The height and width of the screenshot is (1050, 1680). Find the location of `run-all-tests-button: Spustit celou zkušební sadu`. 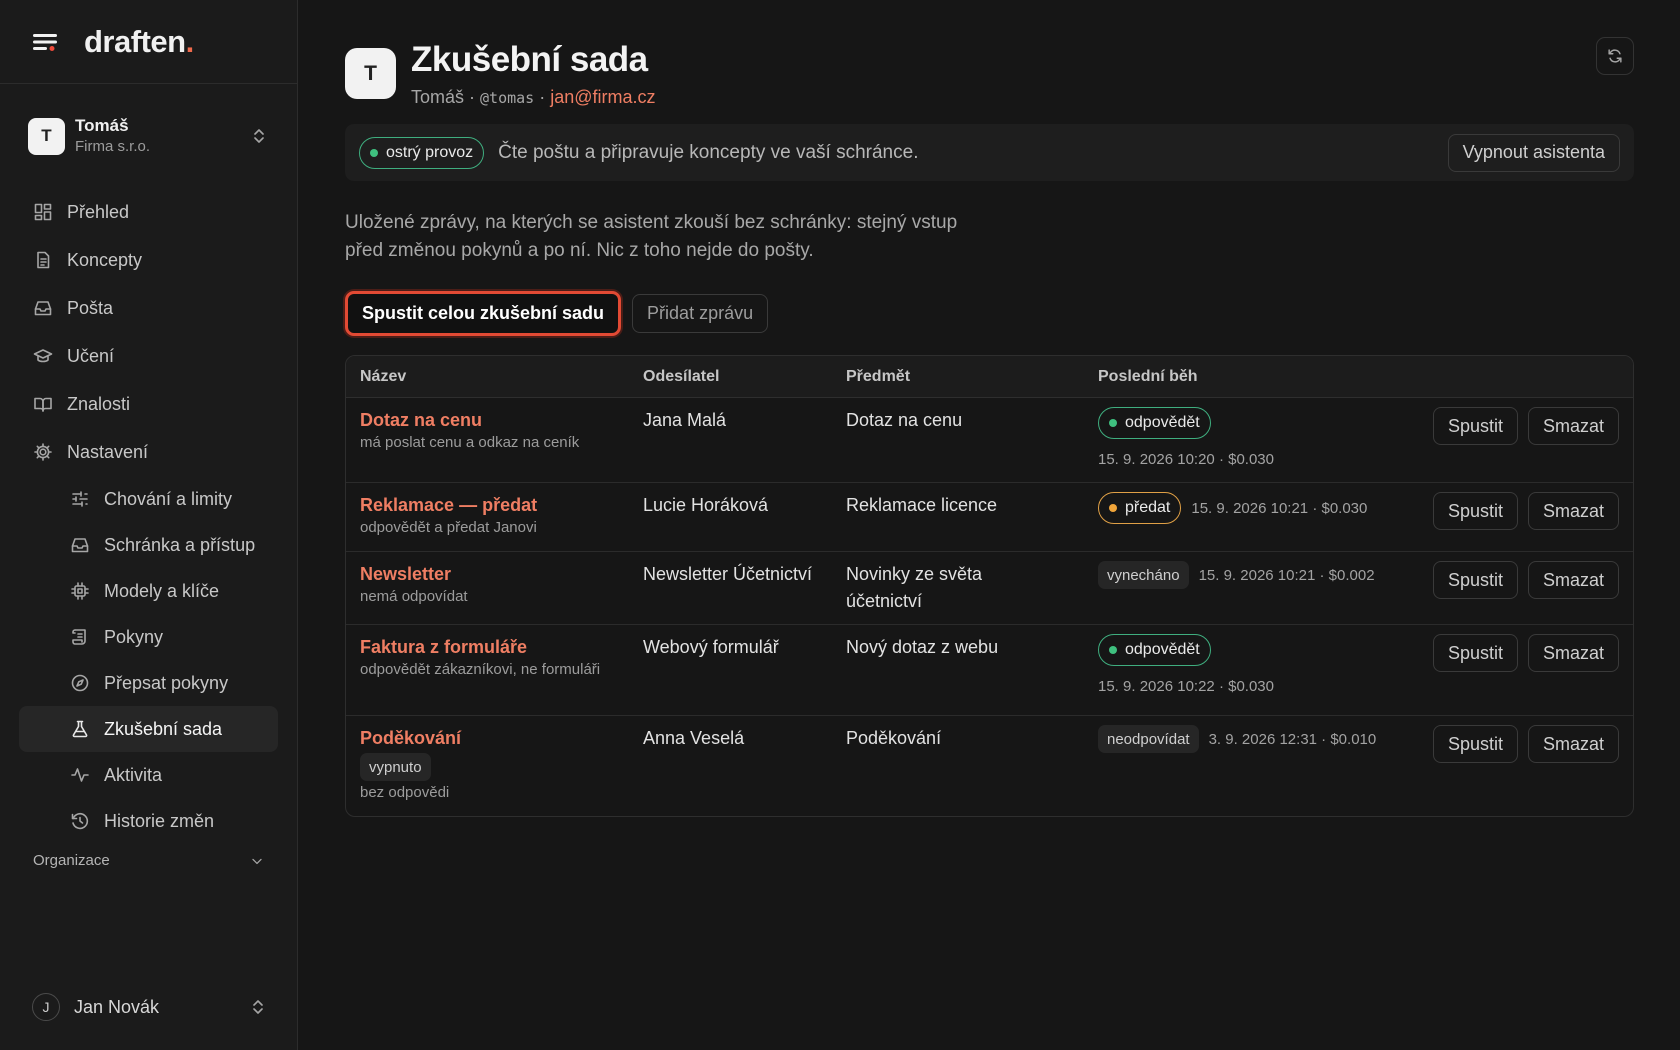

run-all-tests-button: Spustit celou zkušební sadu is located at coordinates (483, 313).